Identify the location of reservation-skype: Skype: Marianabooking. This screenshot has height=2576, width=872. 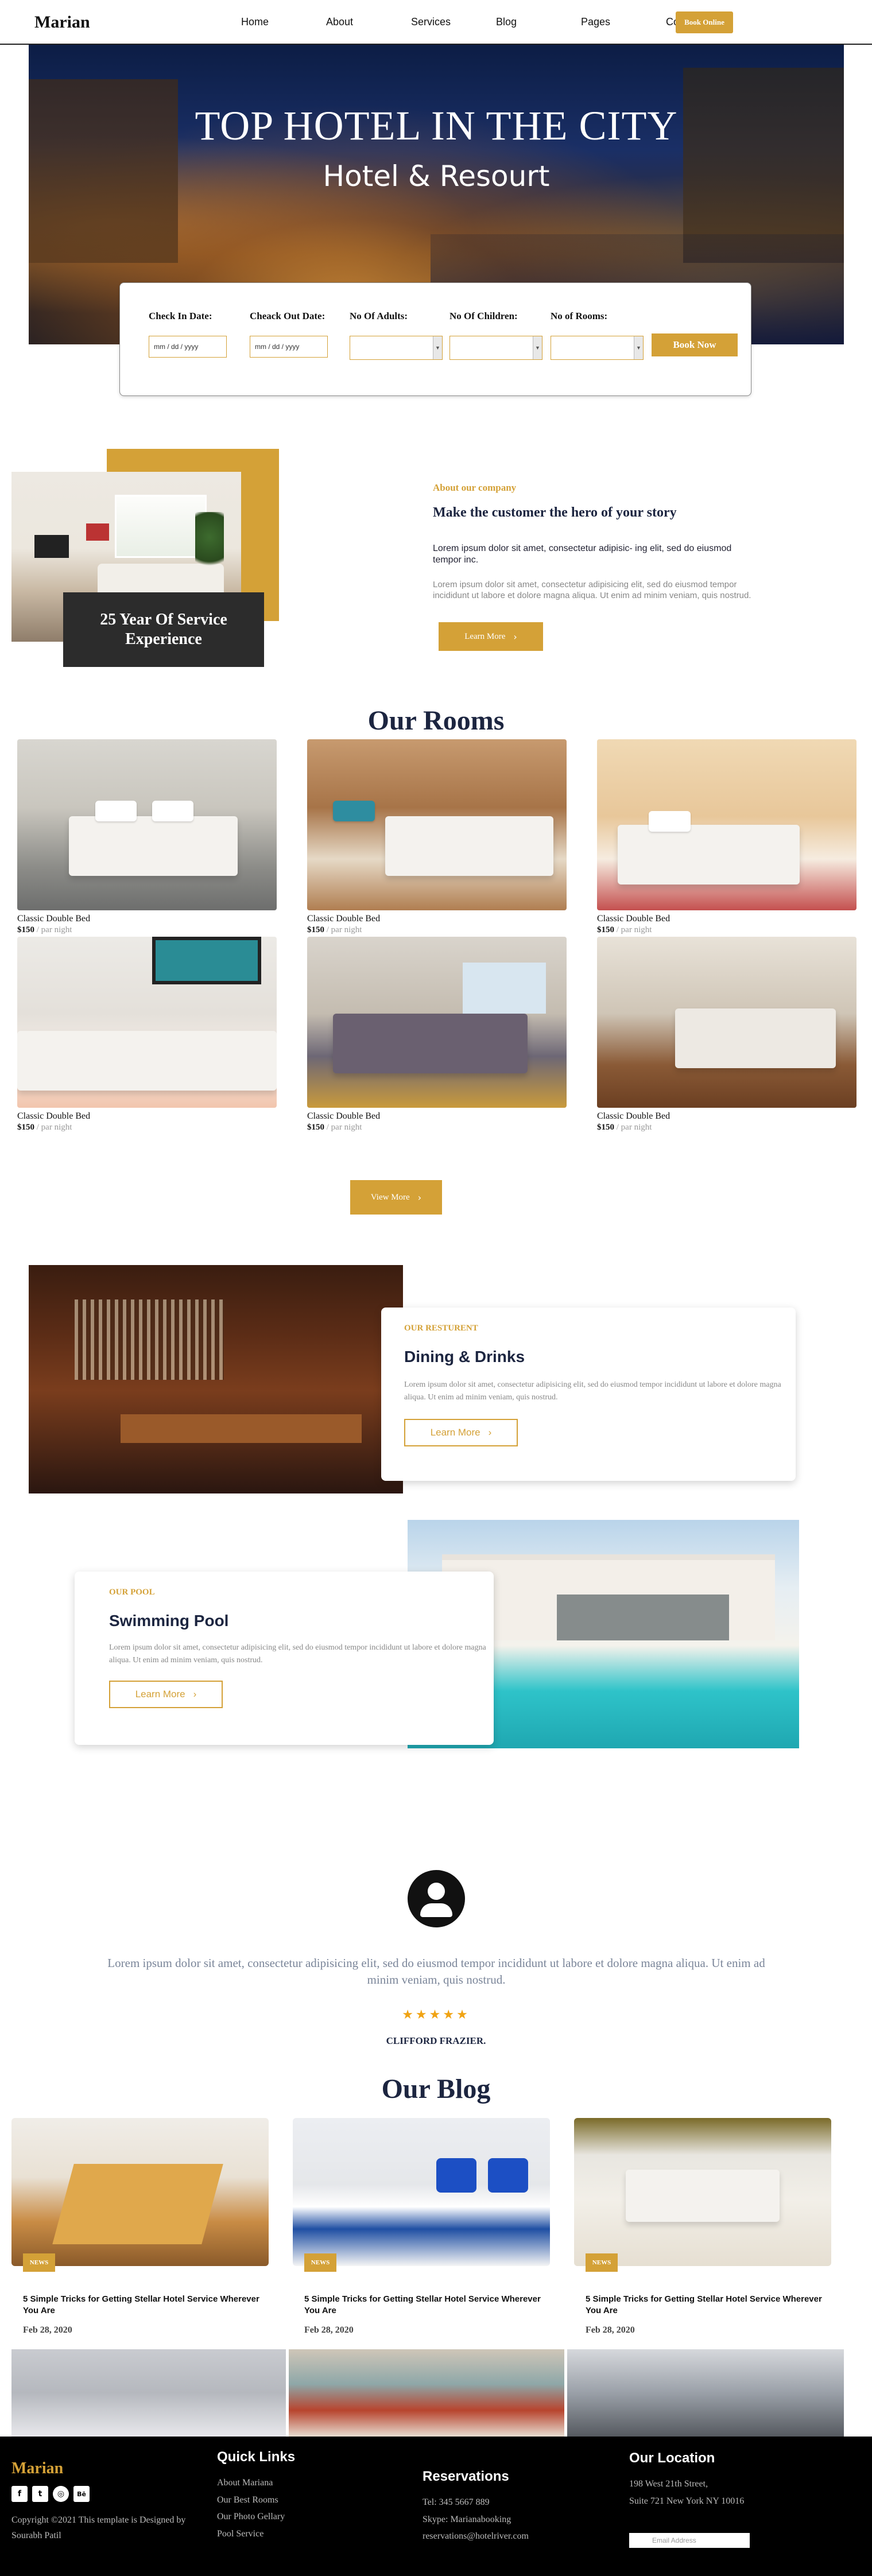
(476, 2519).